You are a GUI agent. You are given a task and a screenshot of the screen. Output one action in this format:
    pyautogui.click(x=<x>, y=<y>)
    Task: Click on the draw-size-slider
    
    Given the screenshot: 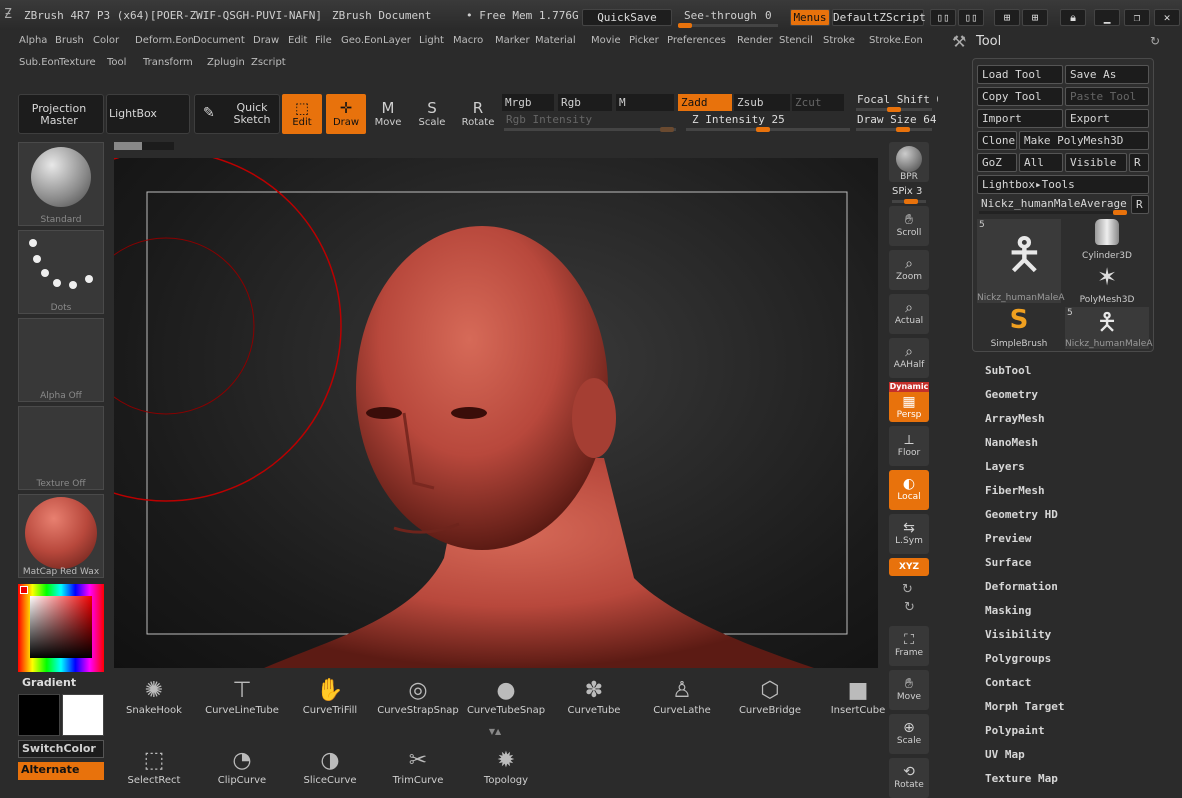 What is the action you would take?
    pyautogui.click(x=894, y=129)
    